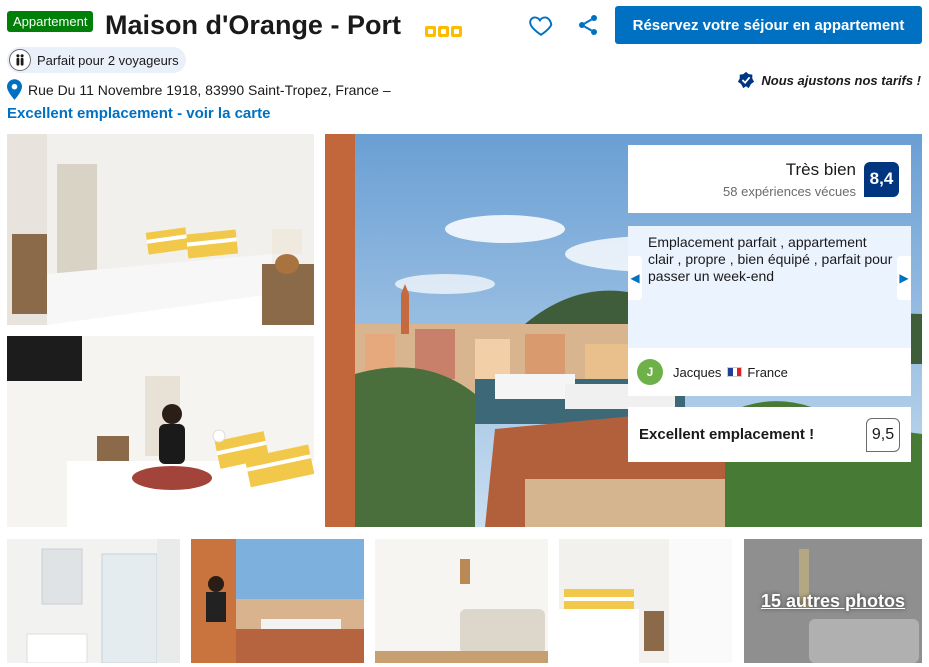 This screenshot has height=667, width=929. I want to click on price-guarantee-label: Nous ajustons nos tarifs !, so click(841, 80).